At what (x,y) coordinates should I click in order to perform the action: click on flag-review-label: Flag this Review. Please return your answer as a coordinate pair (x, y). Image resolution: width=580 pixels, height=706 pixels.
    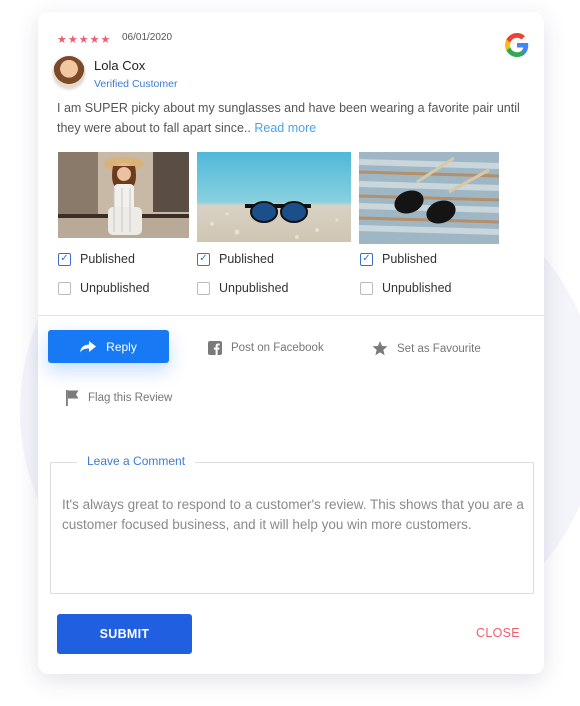
    Looking at the image, I should click on (130, 398).